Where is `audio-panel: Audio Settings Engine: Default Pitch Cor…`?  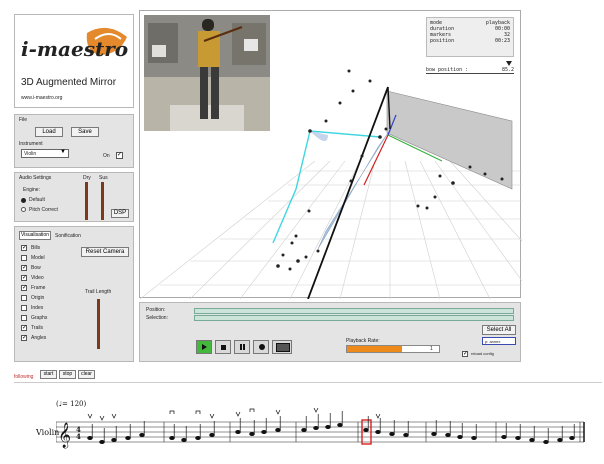 audio-panel: Audio Settings Engine: Default Pitch Cor… is located at coordinates (74, 197).